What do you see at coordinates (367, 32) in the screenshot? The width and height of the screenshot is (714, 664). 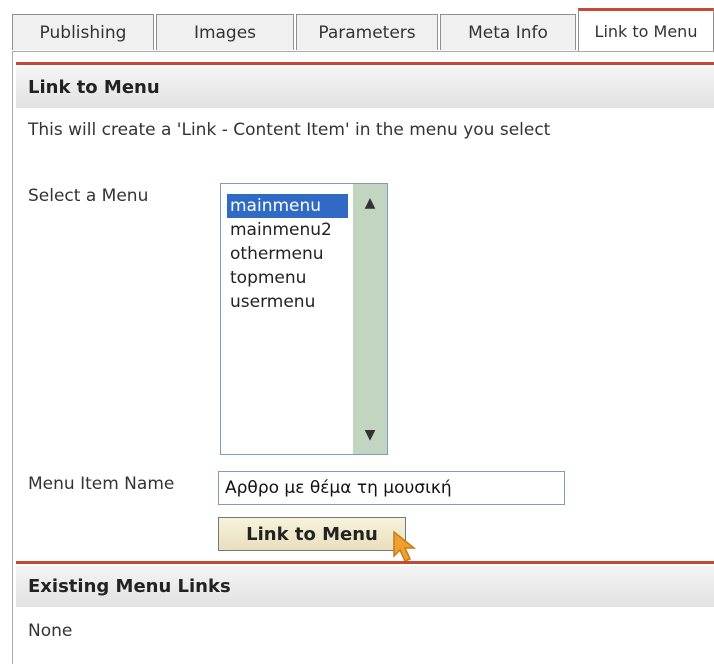 I see `tab-parameters: Parameters` at bounding box center [367, 32].